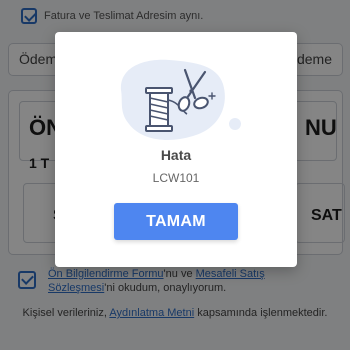  I want to click on dialog-title: Hata, so click(176, 155).